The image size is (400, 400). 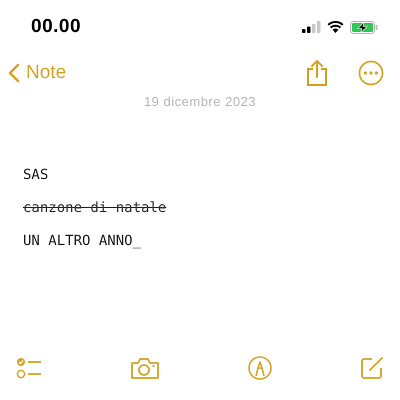 I want to click on chevron-left-icon, so click(x=14, y=73).